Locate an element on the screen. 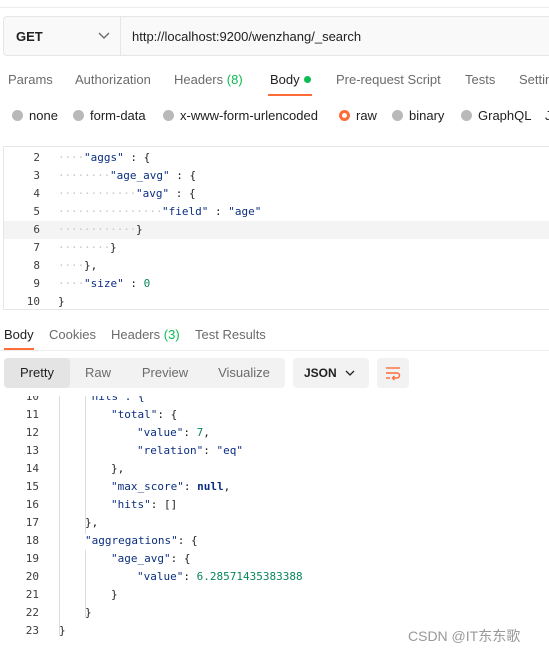 This screenshot has width=549, height=653. code-token: "value" is located at coordinates (160, 432).